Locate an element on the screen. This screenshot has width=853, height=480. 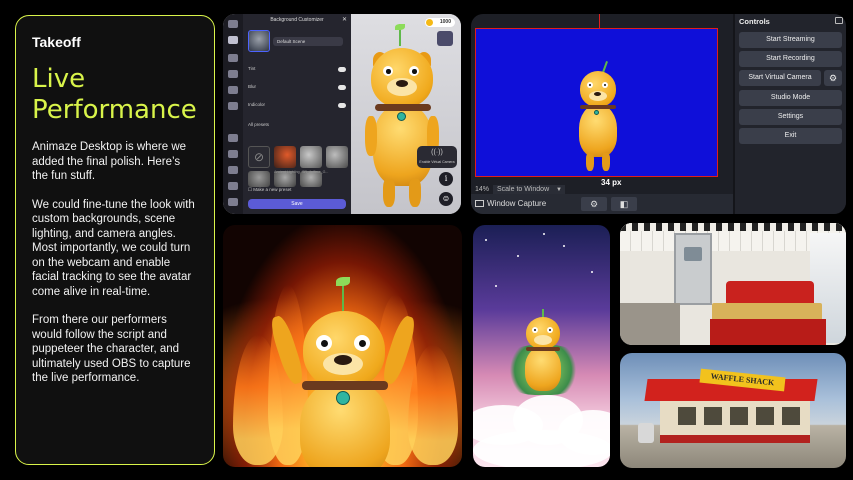
virtual-camera-button: ((·)) Enable Virtual Camera is located at coordinates (437, 157).